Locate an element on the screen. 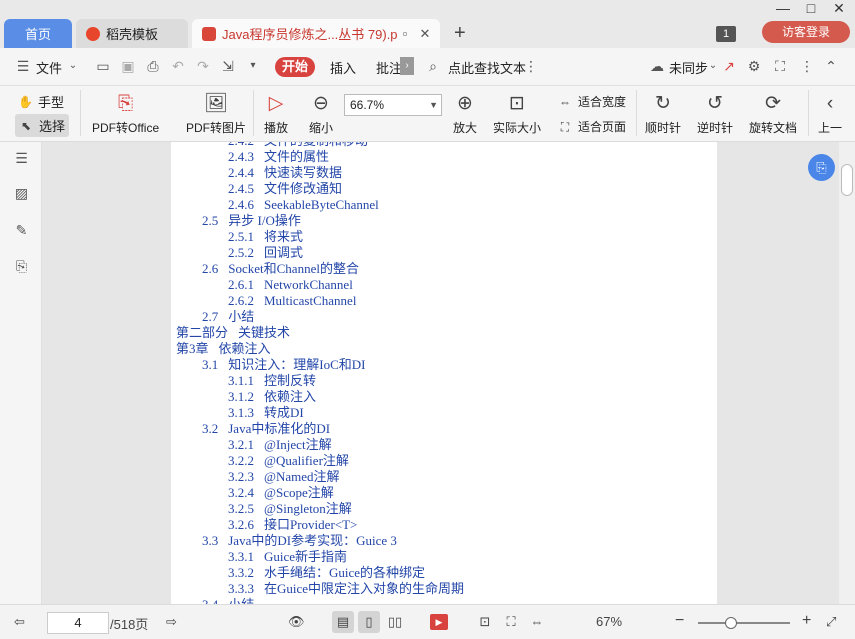 The image size is (855, 639). toc-entry: 2.4.2 文件的复制和移动 is located at coordinates (320, 145).